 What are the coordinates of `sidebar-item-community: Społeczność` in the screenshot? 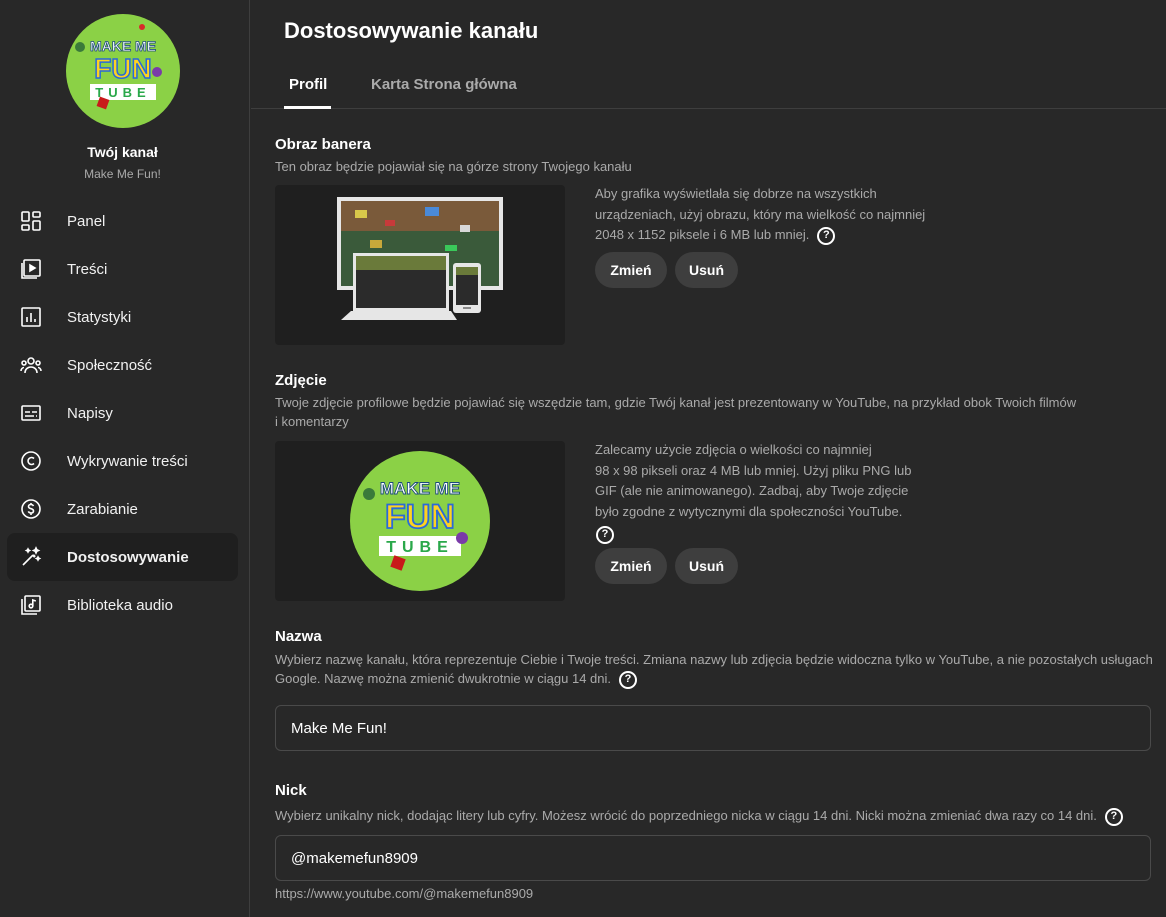 It's located at (122, 365).